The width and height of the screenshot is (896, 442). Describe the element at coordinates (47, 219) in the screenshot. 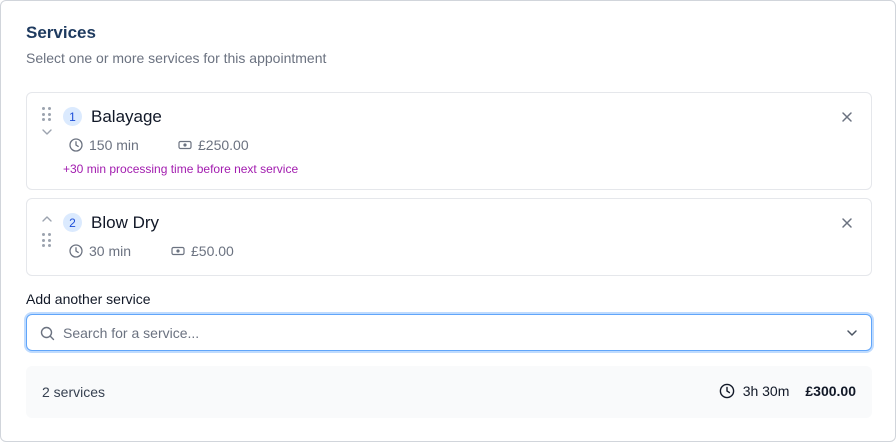

I see `chevron-up-icon` at that location.